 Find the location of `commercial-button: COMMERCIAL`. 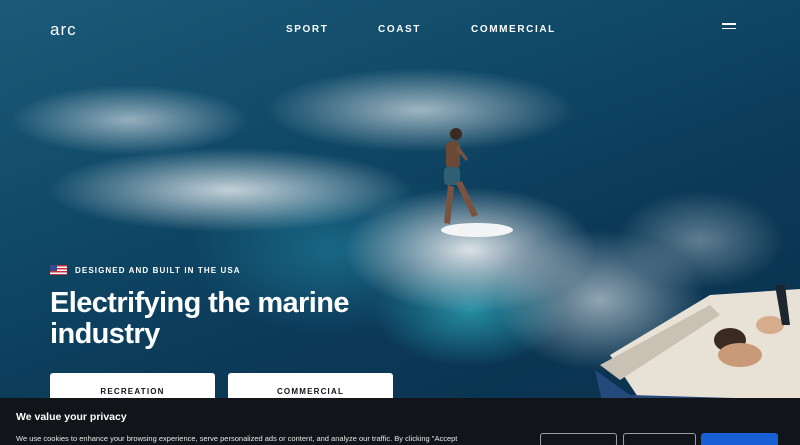

commercial-button: COMMERCIAL is located at coordinates (310, 387).